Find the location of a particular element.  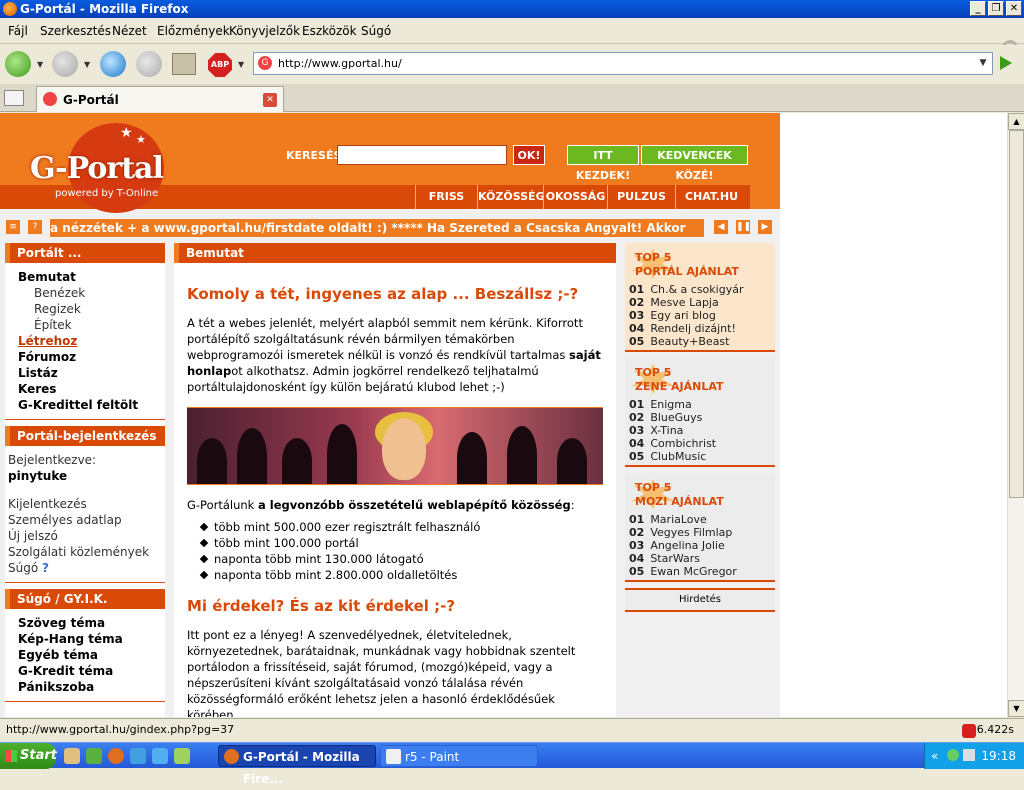

list-item: 04 Rendelj dizájnt! is located at coordinates (700, 328).